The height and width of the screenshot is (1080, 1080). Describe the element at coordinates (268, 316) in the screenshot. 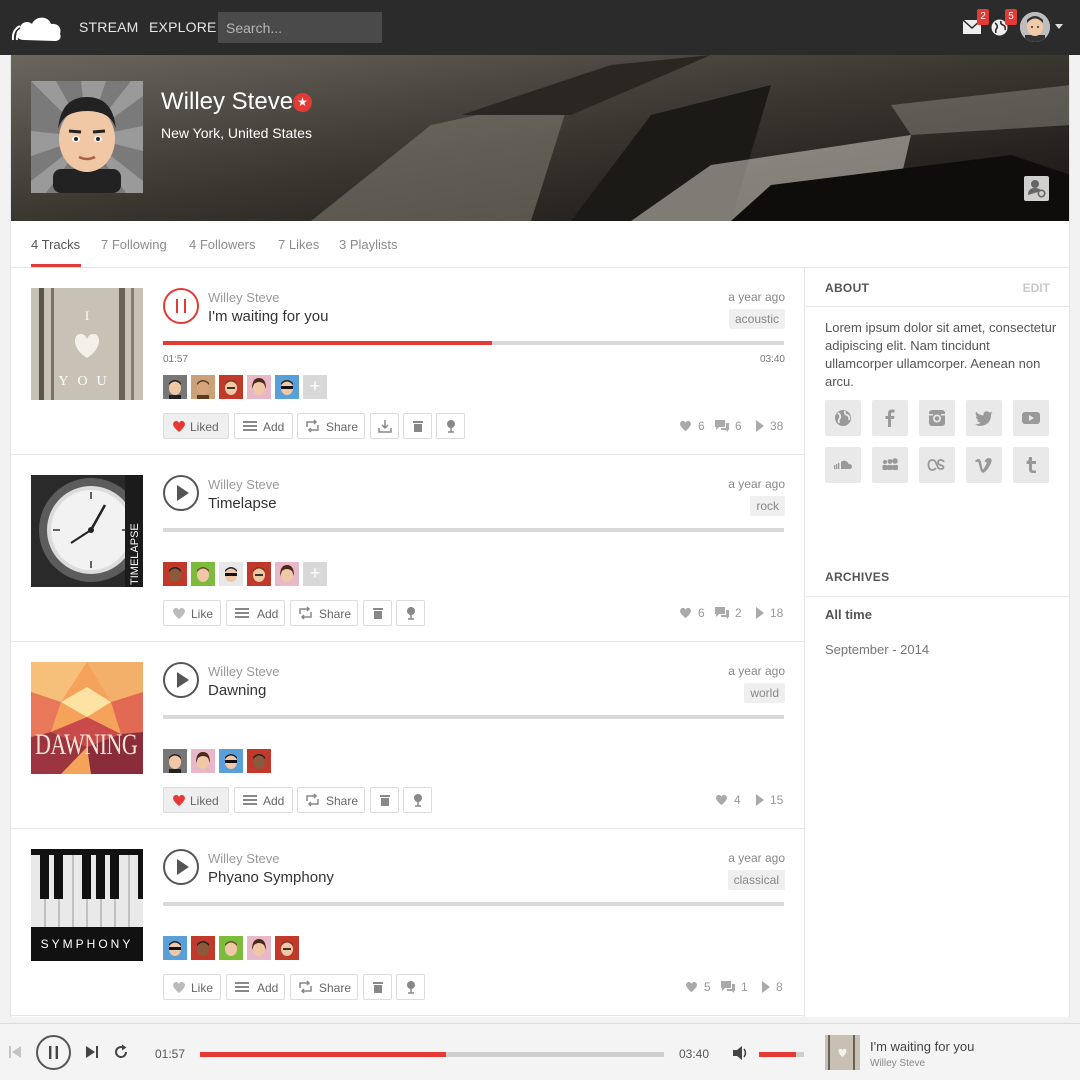

I see `track-title: I'm waiting for you` at that location.